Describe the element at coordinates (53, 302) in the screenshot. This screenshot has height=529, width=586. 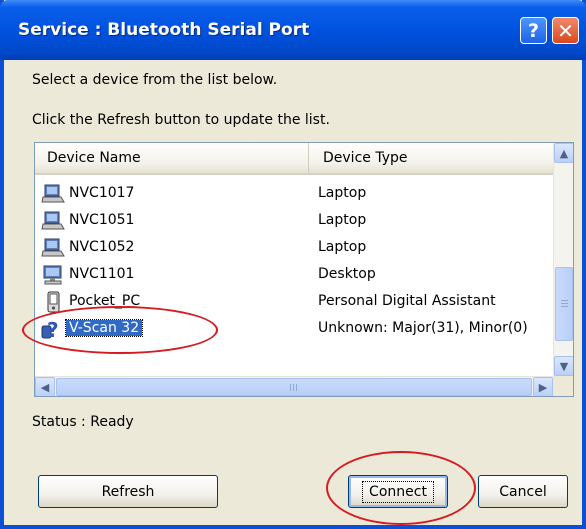
I see `pda-icon` at that location.